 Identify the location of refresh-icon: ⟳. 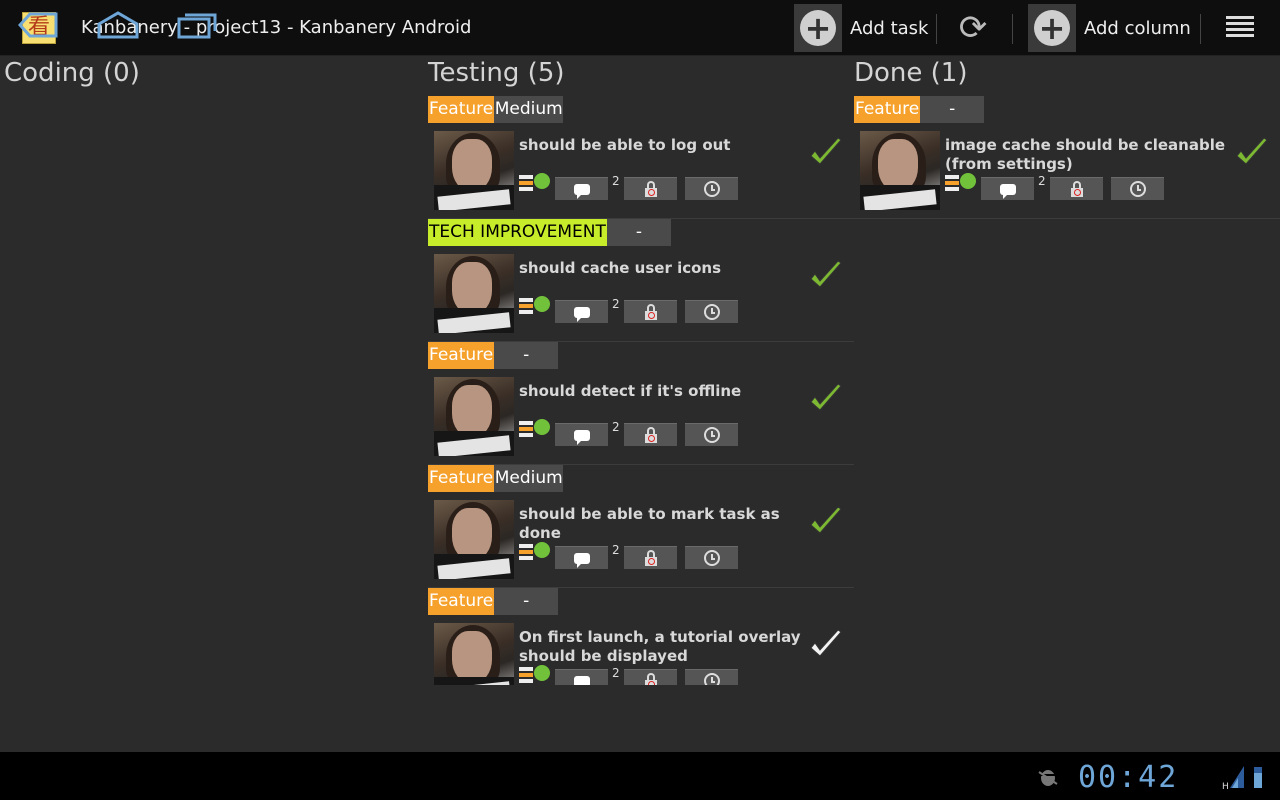
(973, 28).